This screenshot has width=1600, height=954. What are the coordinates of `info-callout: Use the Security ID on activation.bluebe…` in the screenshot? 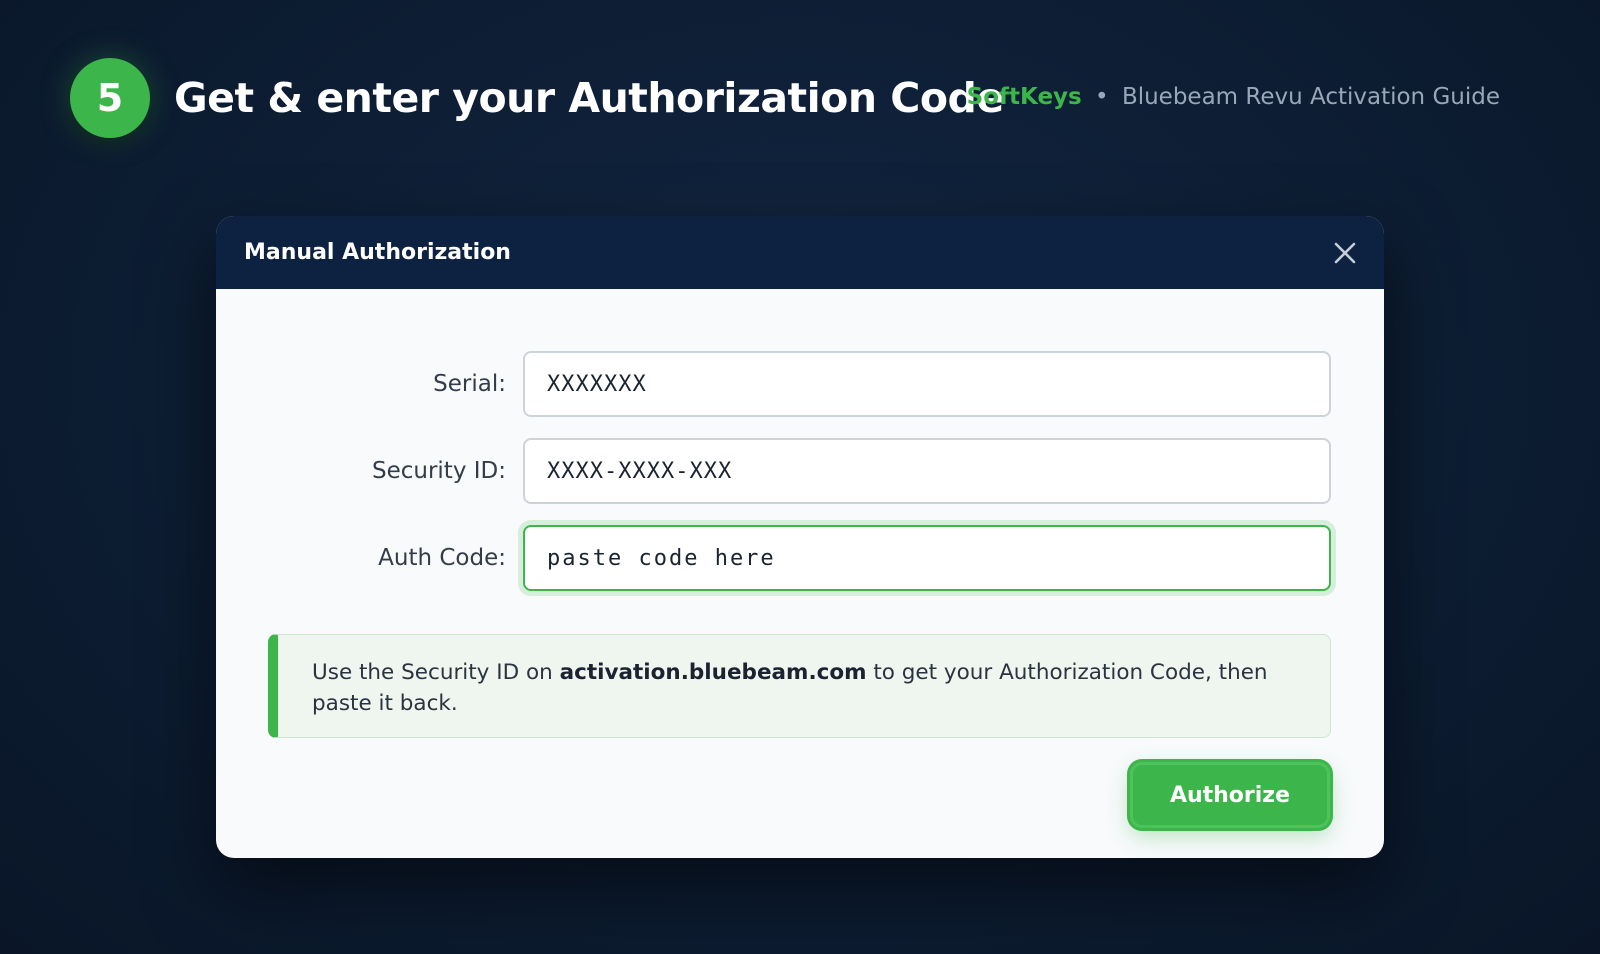 It's located at (799, 686).